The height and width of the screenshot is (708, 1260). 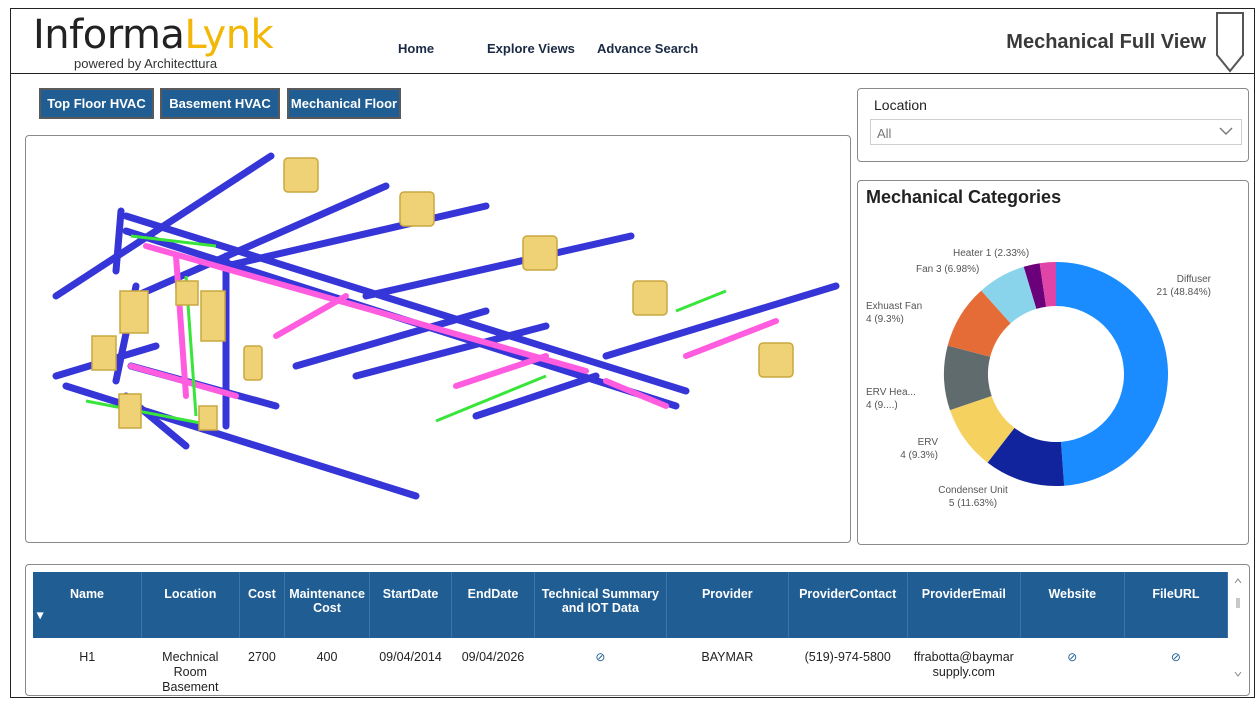 I want to click on cell-fileurl: ⊘, so click(x=1175, y=666).